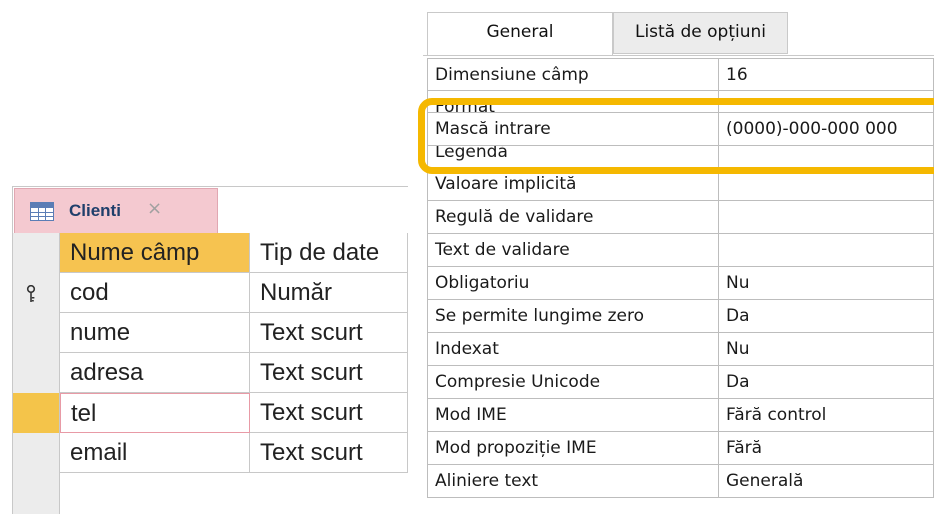  I want to click on property-row-required: Obligatoriu Nu, so click(680, 283).